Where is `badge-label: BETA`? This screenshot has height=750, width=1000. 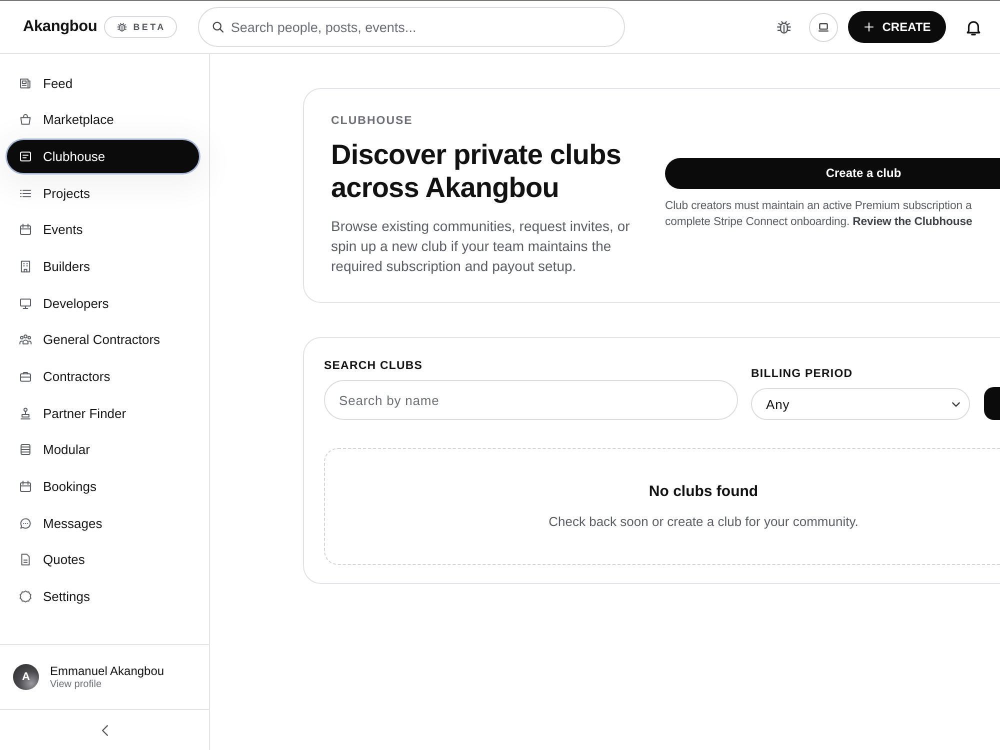
badge-label: BETA is located at coordinates (149, 27).